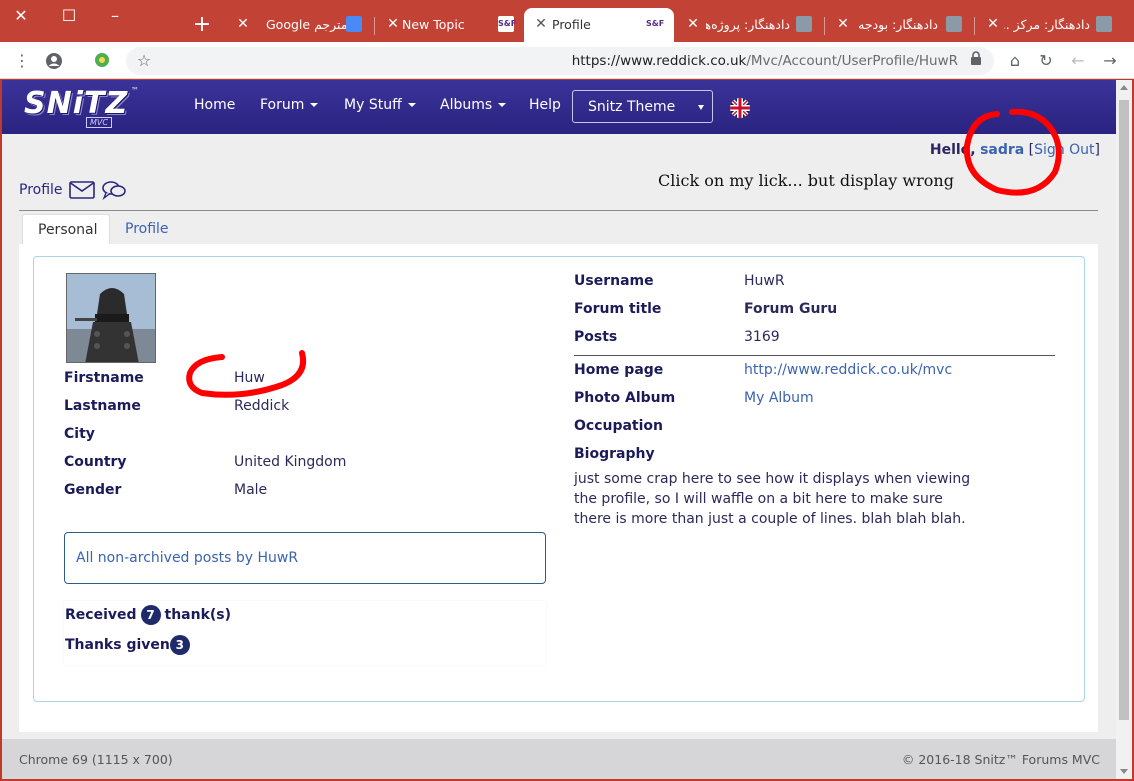 This screenshot has height=781, width=1134. I want to click on theme-select: Snitz Theme, so click(642, 106).